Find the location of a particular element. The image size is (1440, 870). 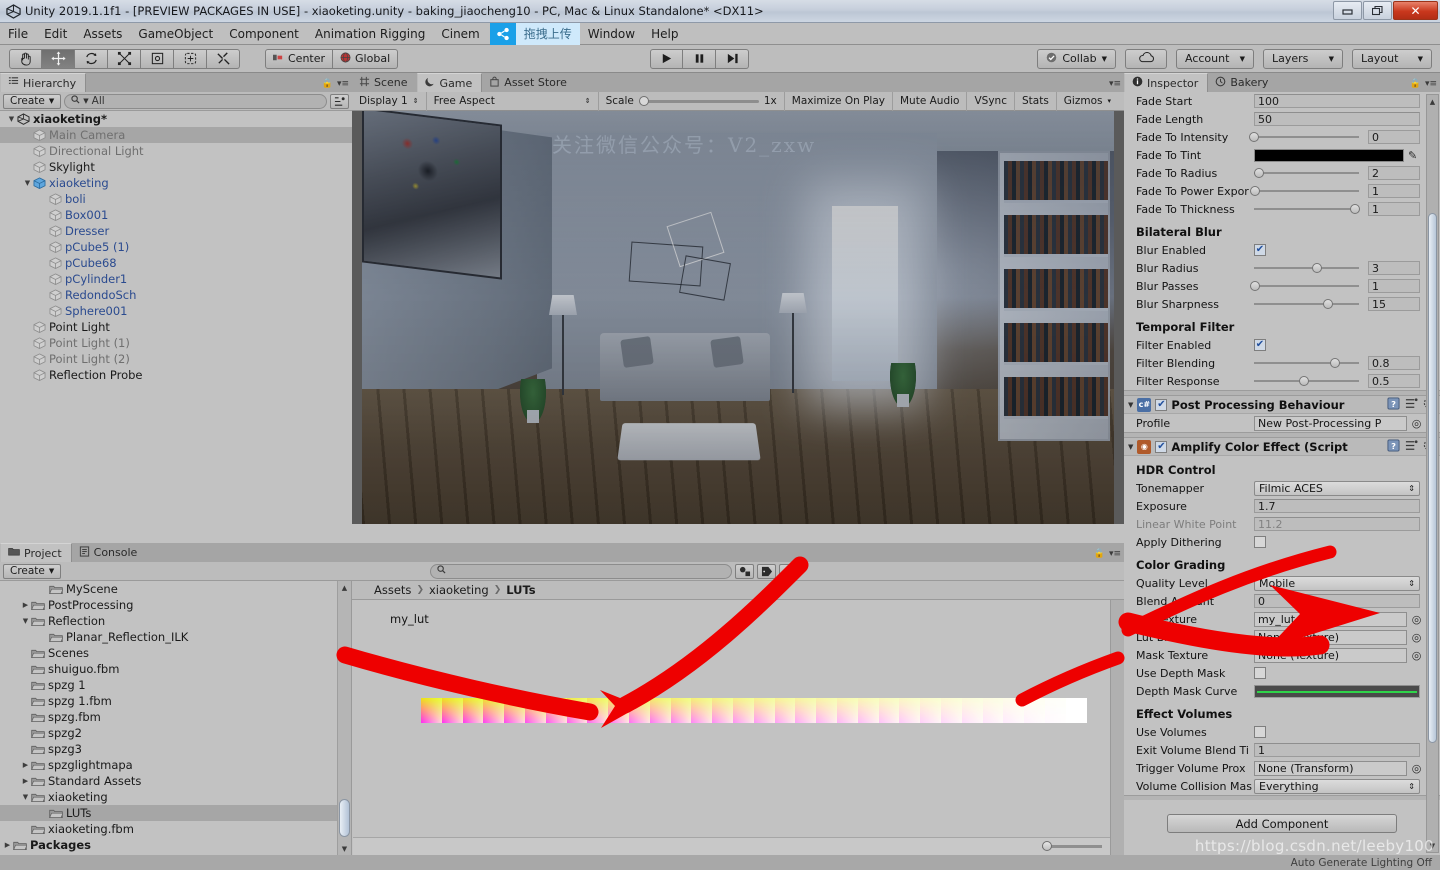

scale-knob is located at coordinates (643, 100).